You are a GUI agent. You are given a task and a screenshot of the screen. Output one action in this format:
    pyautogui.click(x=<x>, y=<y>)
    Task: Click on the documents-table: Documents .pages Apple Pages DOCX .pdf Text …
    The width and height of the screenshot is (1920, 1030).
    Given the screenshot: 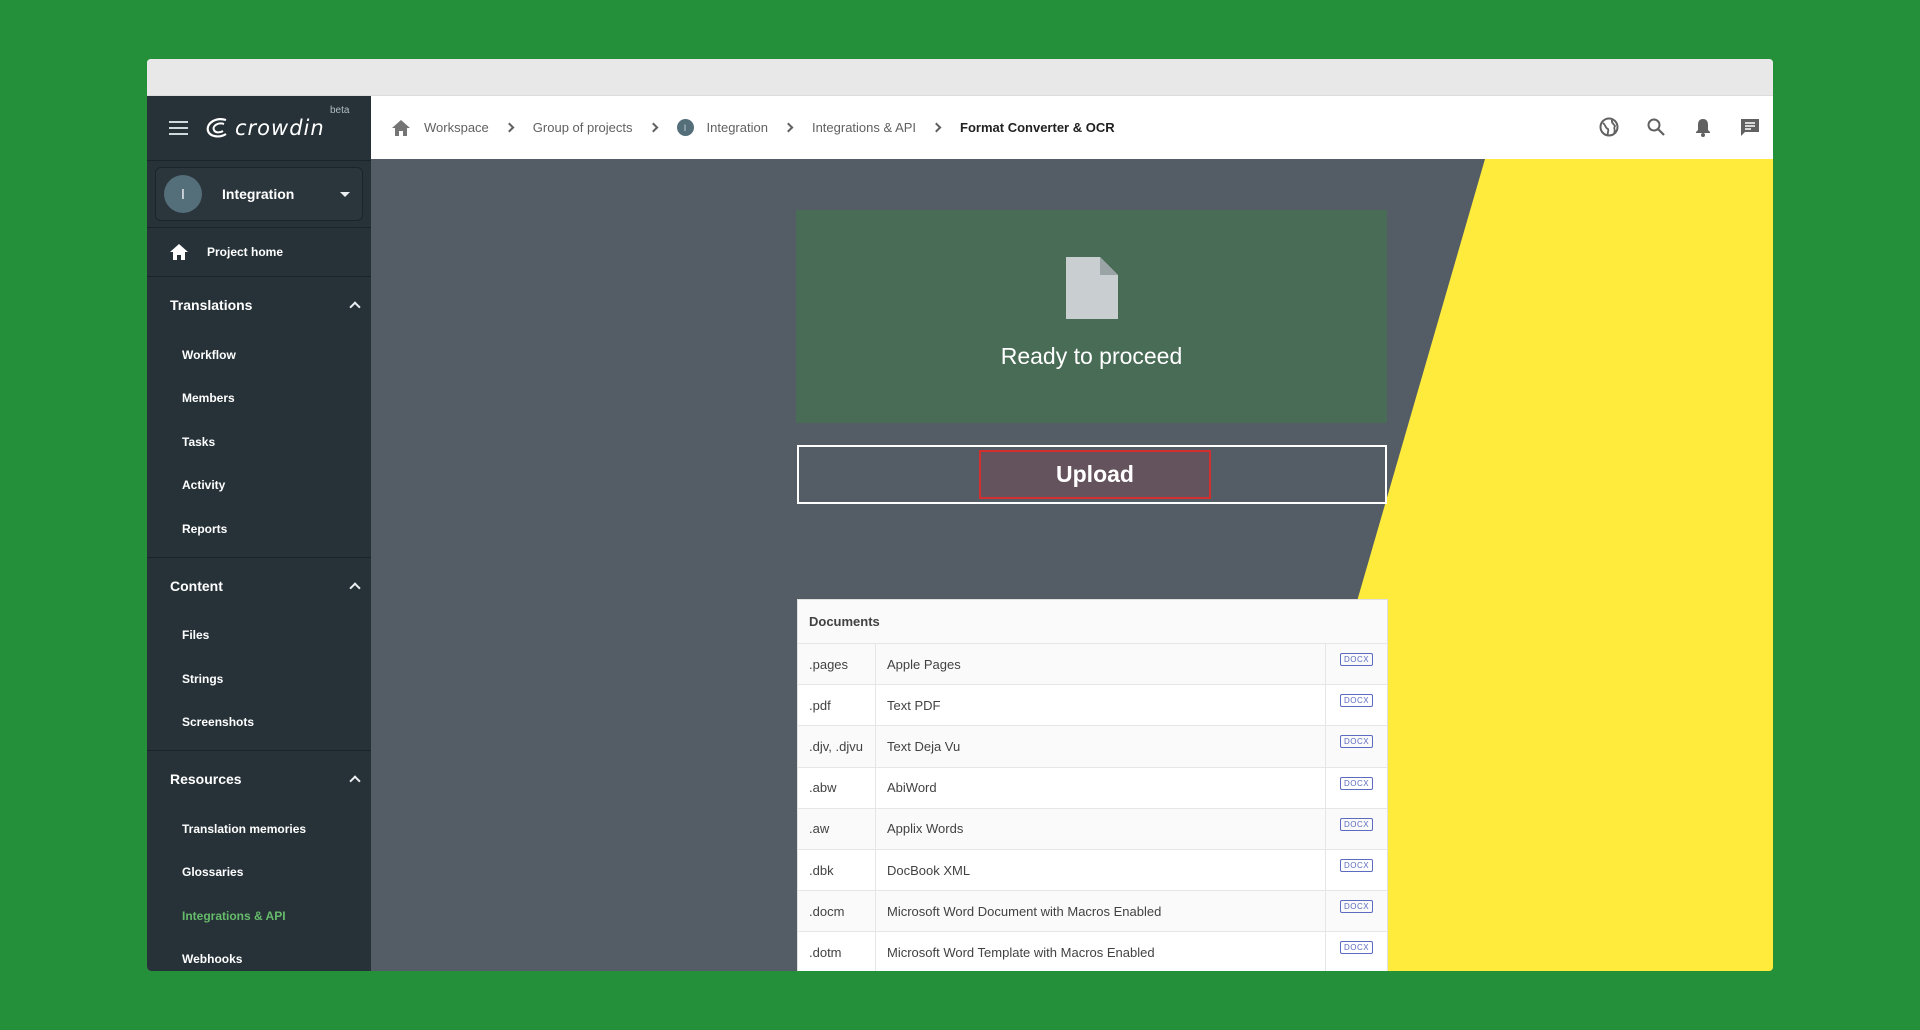 What is the action you would take?
    pyautogui.click(x=1092, y=785)
    